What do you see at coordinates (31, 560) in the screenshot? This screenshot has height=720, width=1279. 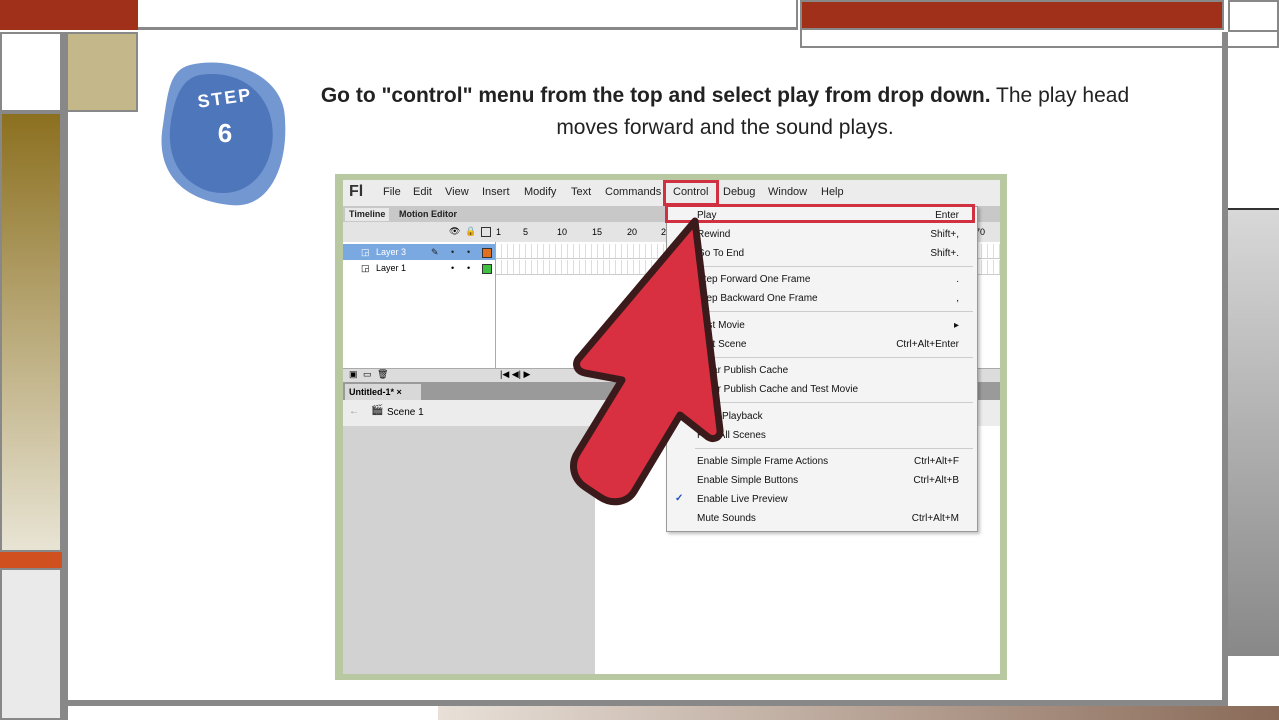 I see `decor-left-orange` at bounding box center [31, 560].